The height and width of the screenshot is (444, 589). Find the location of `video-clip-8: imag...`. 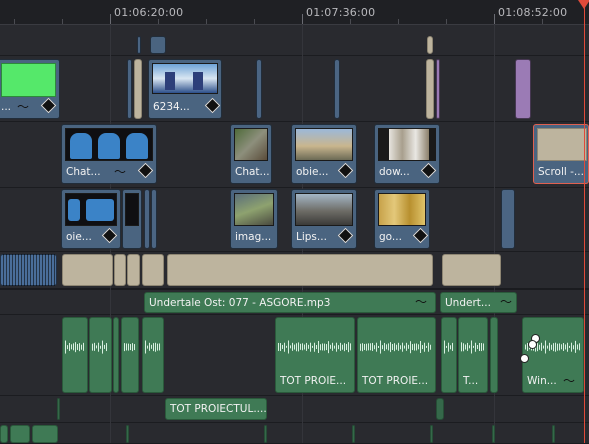

video-clip-8: imag... is located at coordinates (254, 219).